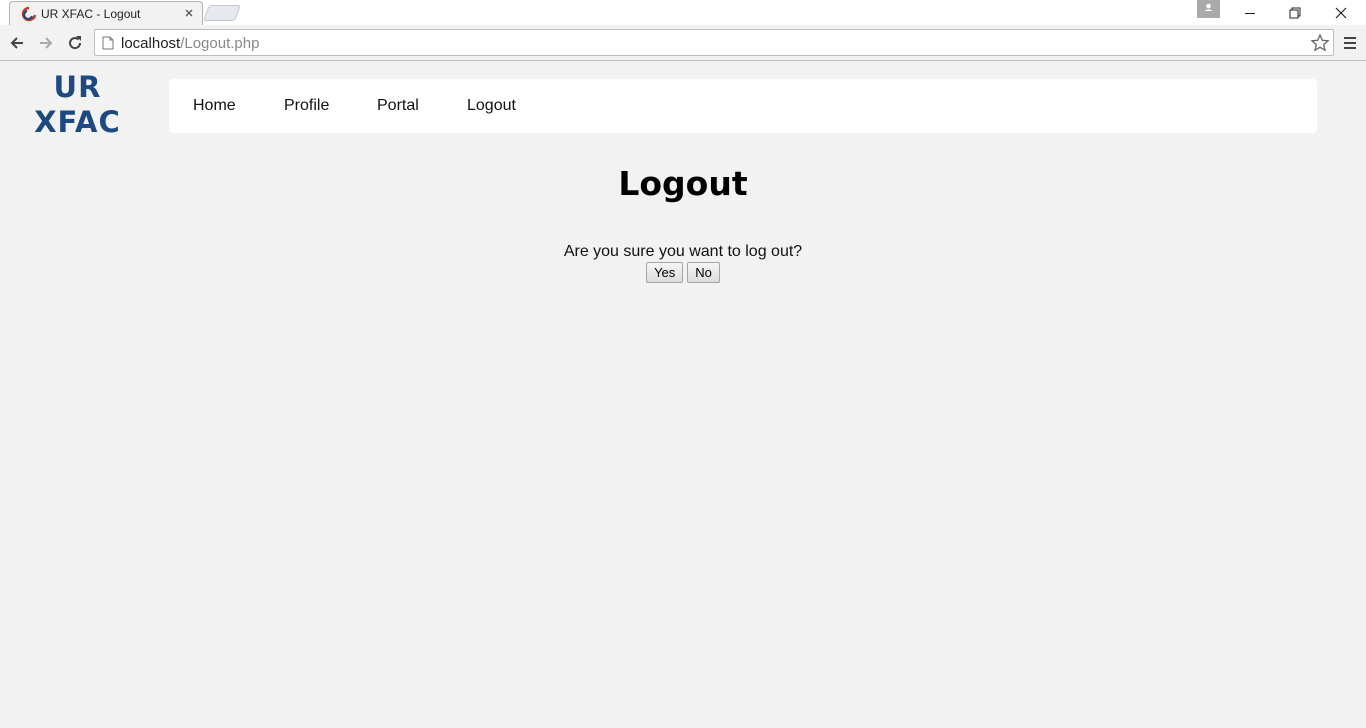  What do you see at coordinates (683, 12) in the screenshot?
I see `tab-strip: UR XFAC - Logout` at bounding box center [683, 12].